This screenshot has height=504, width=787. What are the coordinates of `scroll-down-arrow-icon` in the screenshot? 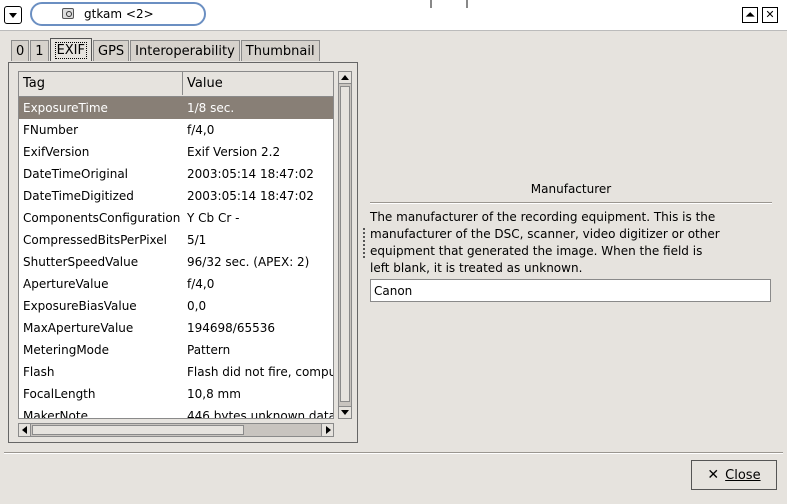 It's located at (345, 412).